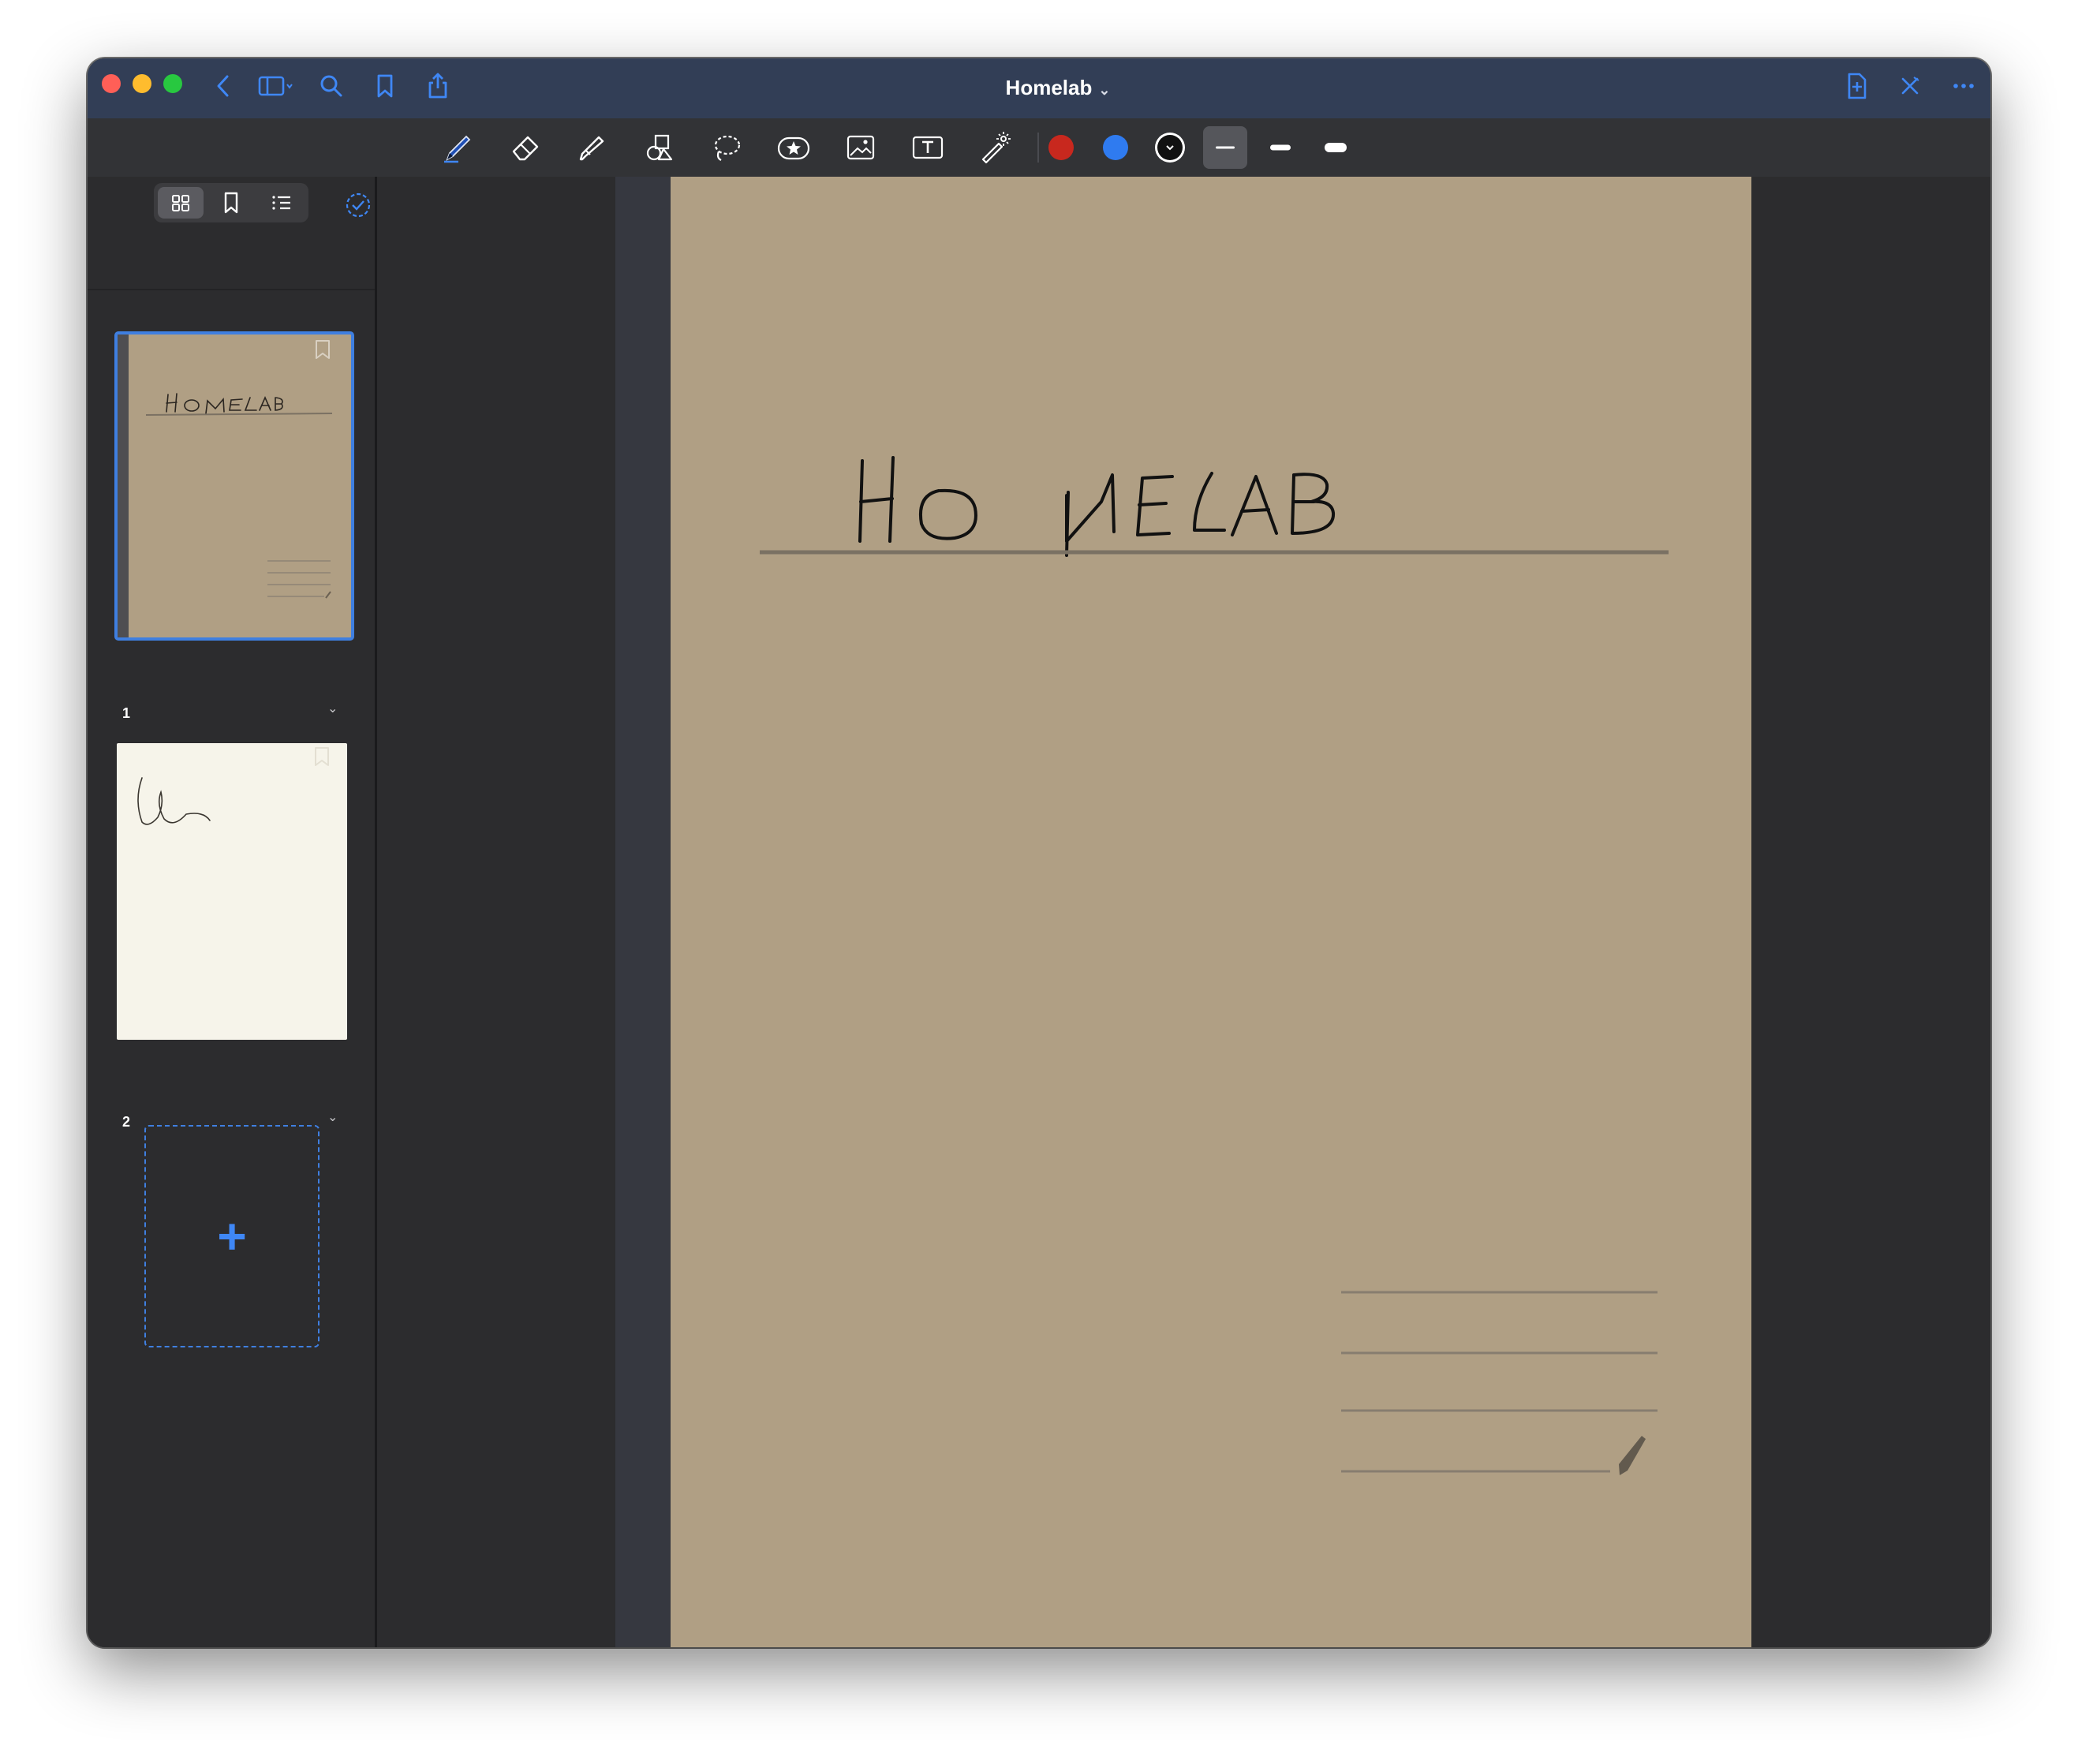 This screenshot has height=1764, width=2078. I want to click on page-2-chevron-down-icon: ⌄, so click(332, 1117).